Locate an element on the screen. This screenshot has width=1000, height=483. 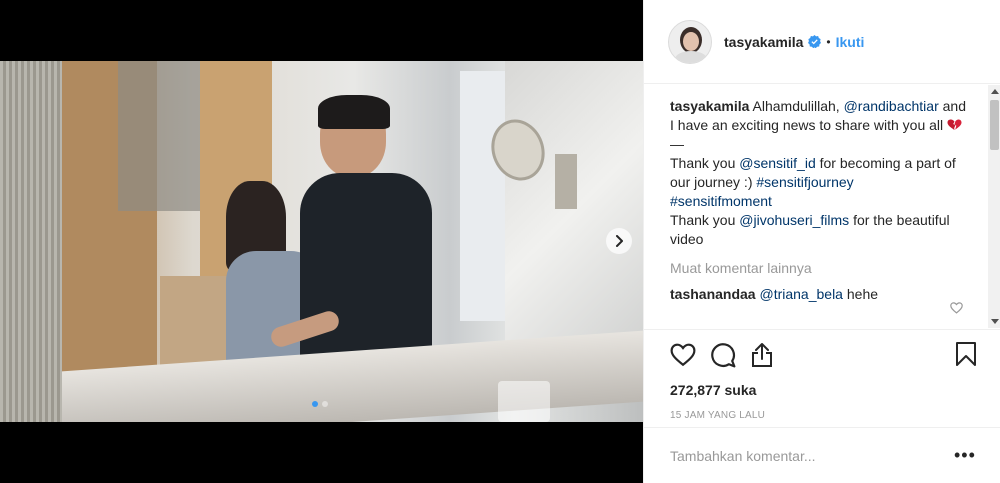
comment-username: tashanandaa is located at coordinates (713, 294).